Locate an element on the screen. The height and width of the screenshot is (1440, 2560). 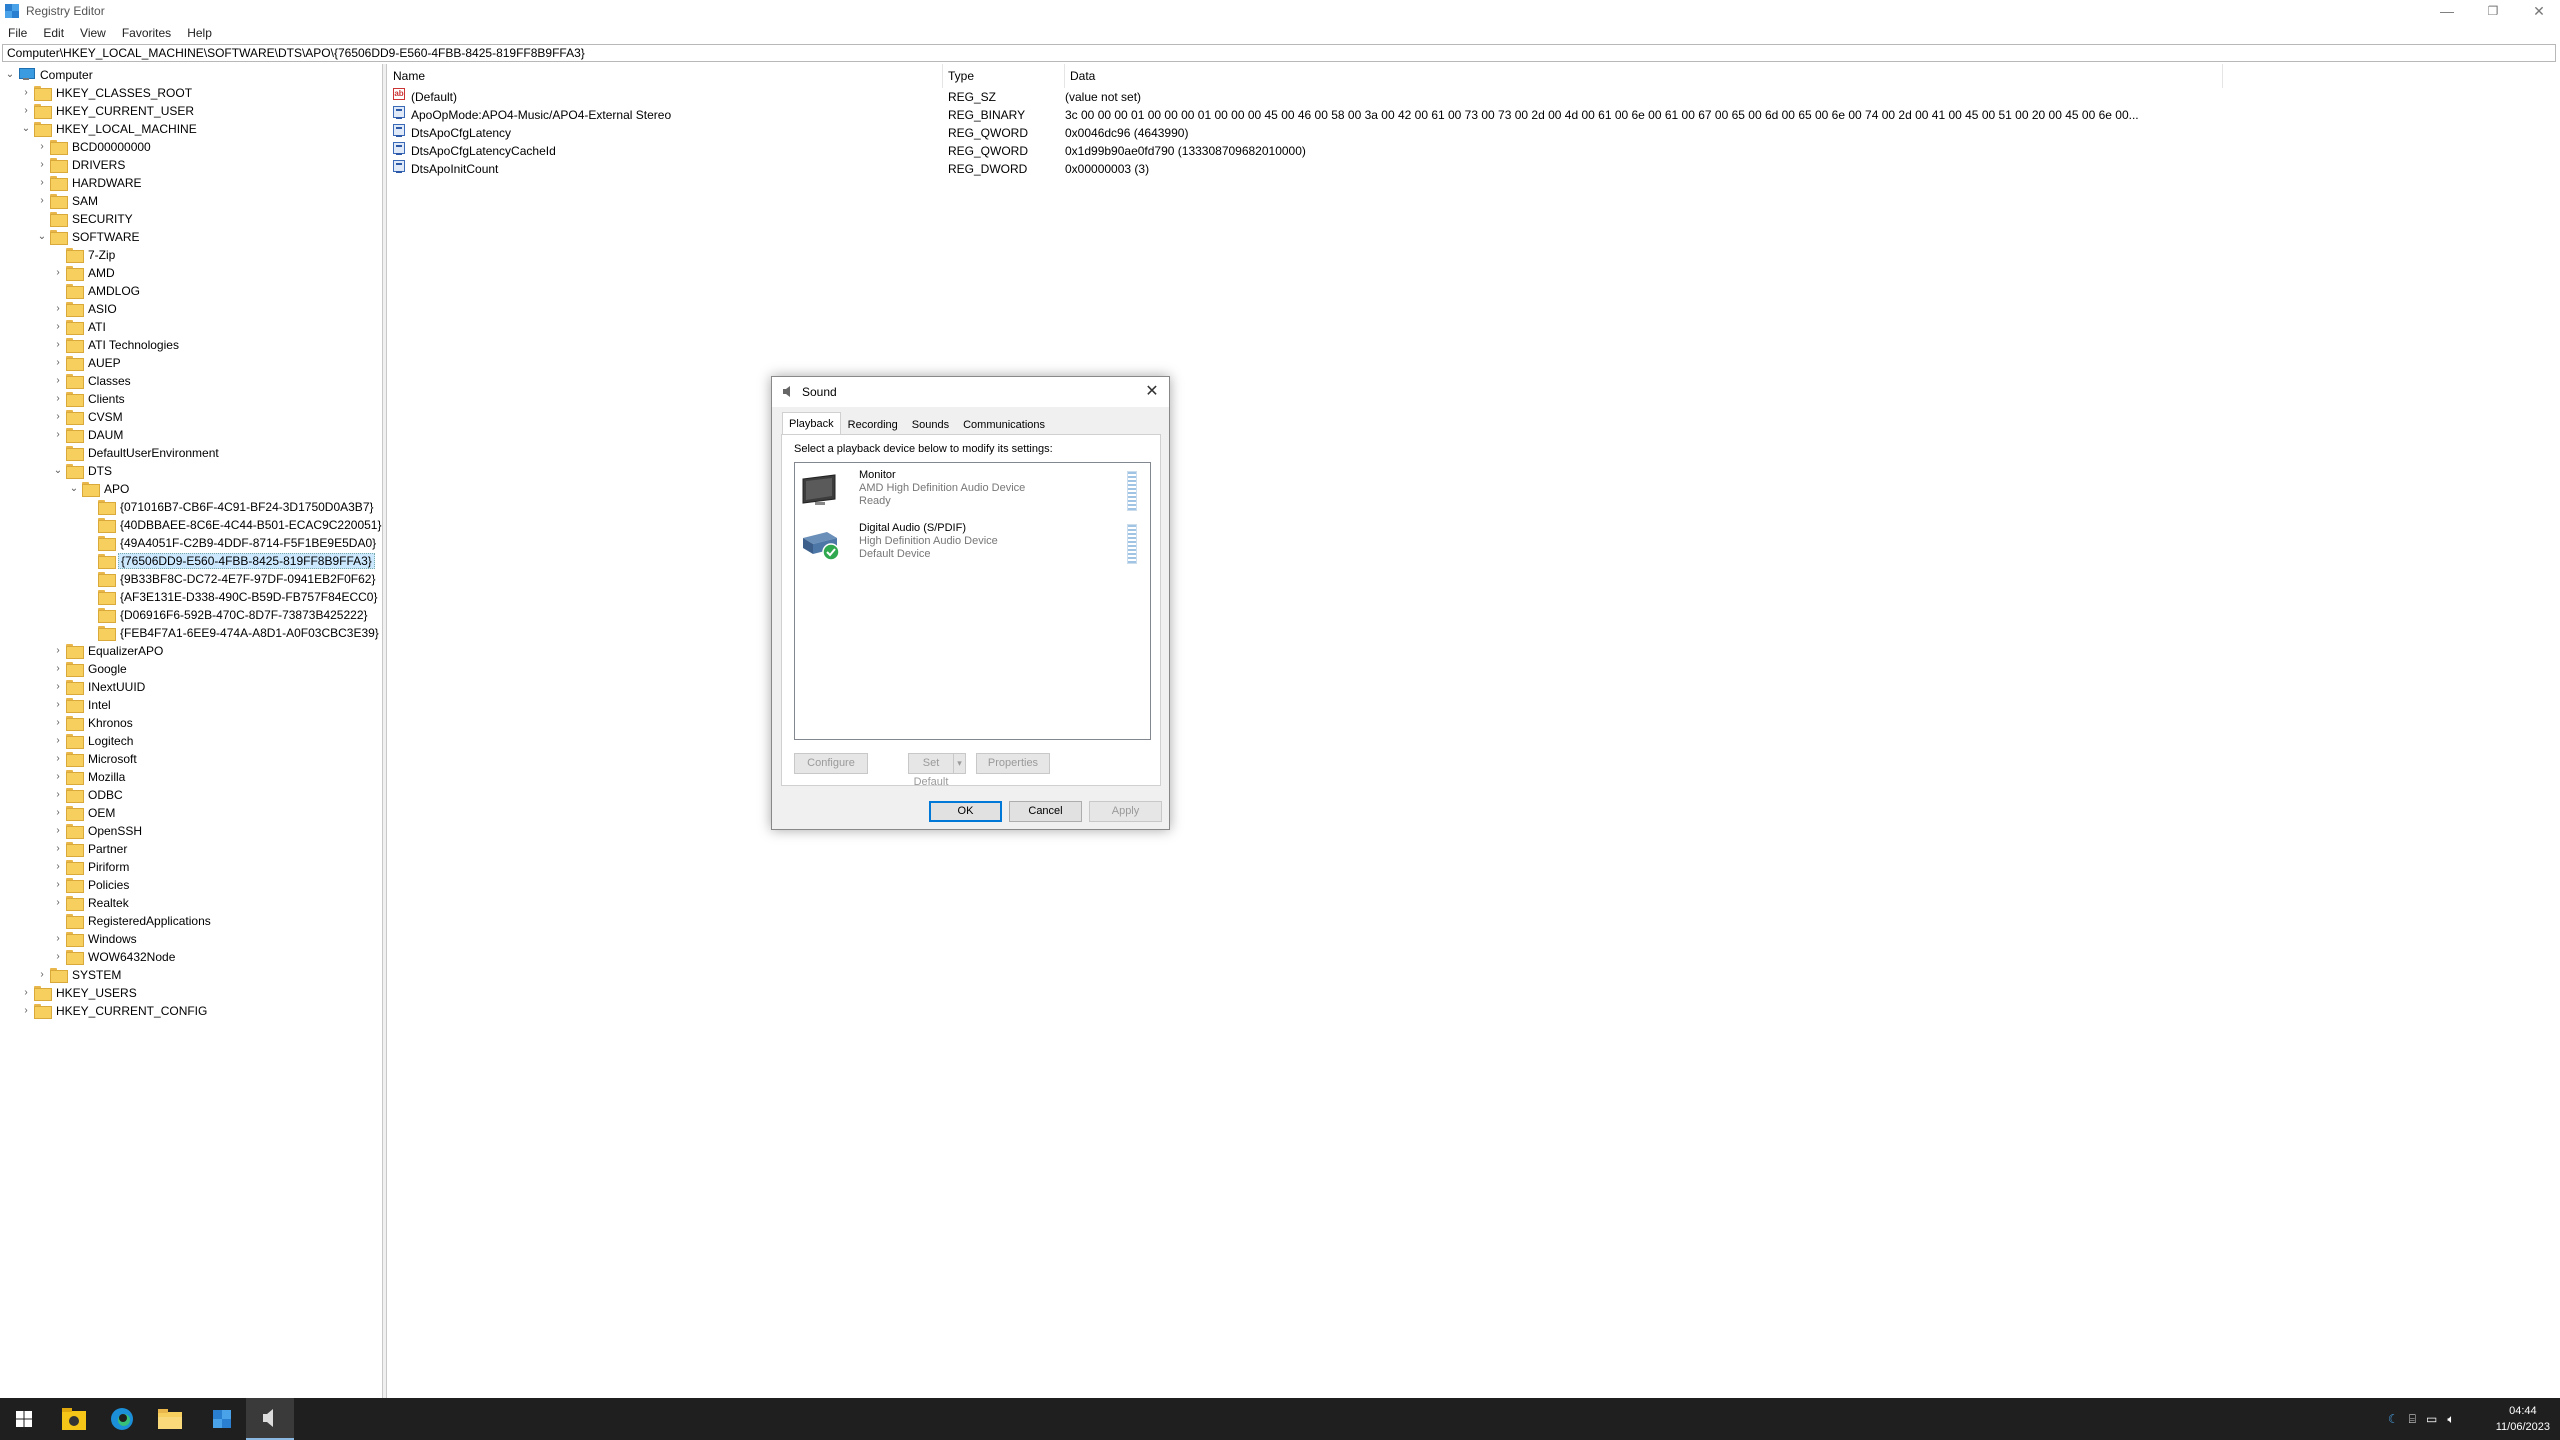
tray-monitor-icon: ▭ is located at coordinates (2431, 1419).